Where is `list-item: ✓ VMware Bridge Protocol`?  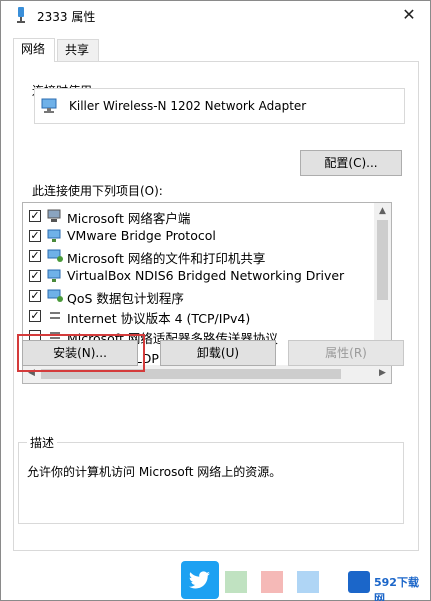
list-item: ✓ VMware Bridge Protocol is located at coordinates (198, 236).